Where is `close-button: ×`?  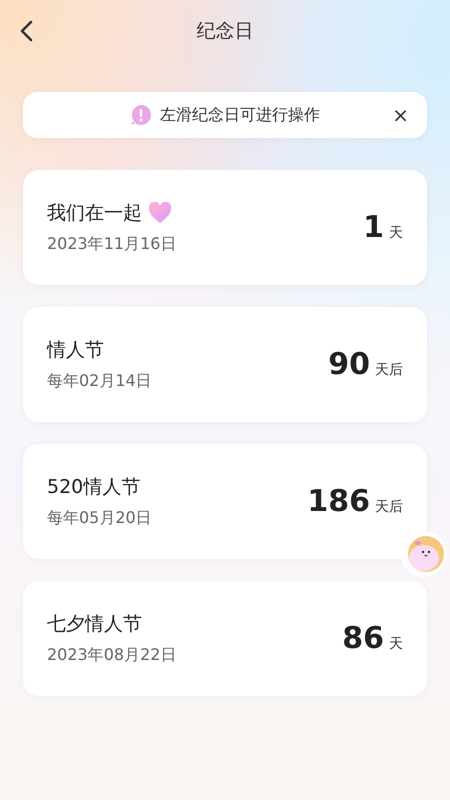 close-button: × is located at coordinates (400, 115).